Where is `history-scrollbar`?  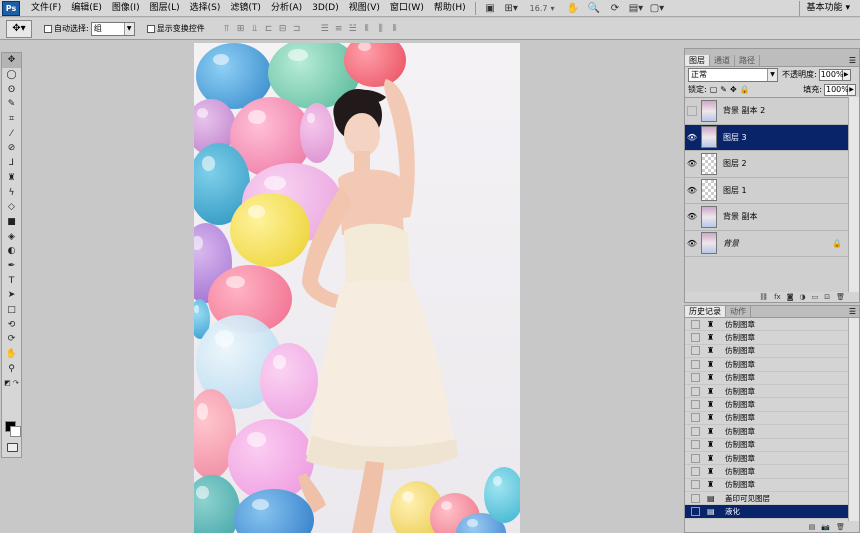
history-scrollbar is located at coordinates (853, 419).